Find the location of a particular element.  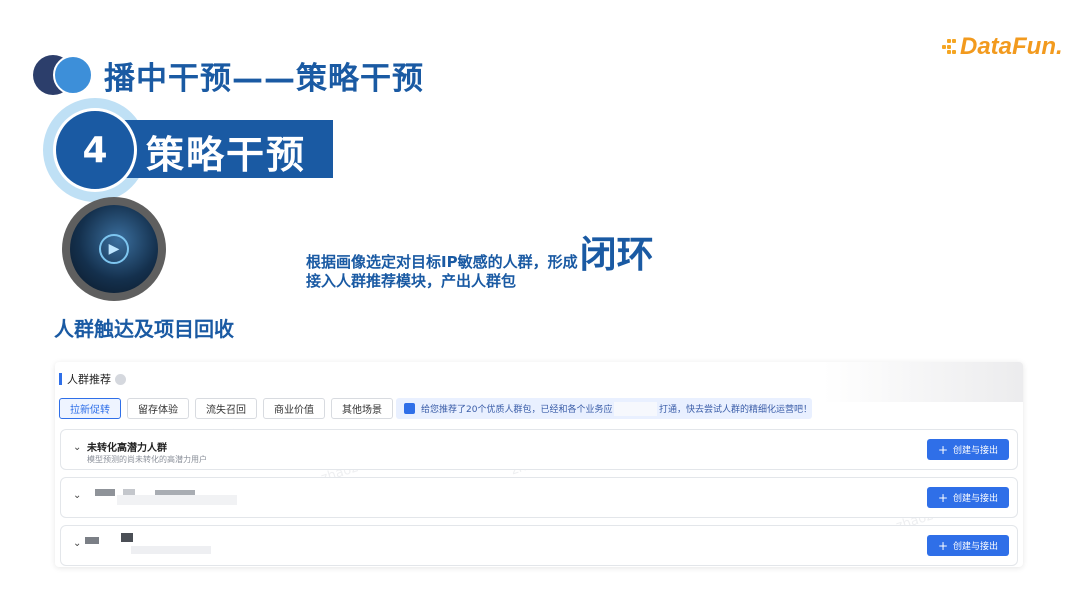

tab-business-value: 商业价值 is located at coordinates (294, 408).